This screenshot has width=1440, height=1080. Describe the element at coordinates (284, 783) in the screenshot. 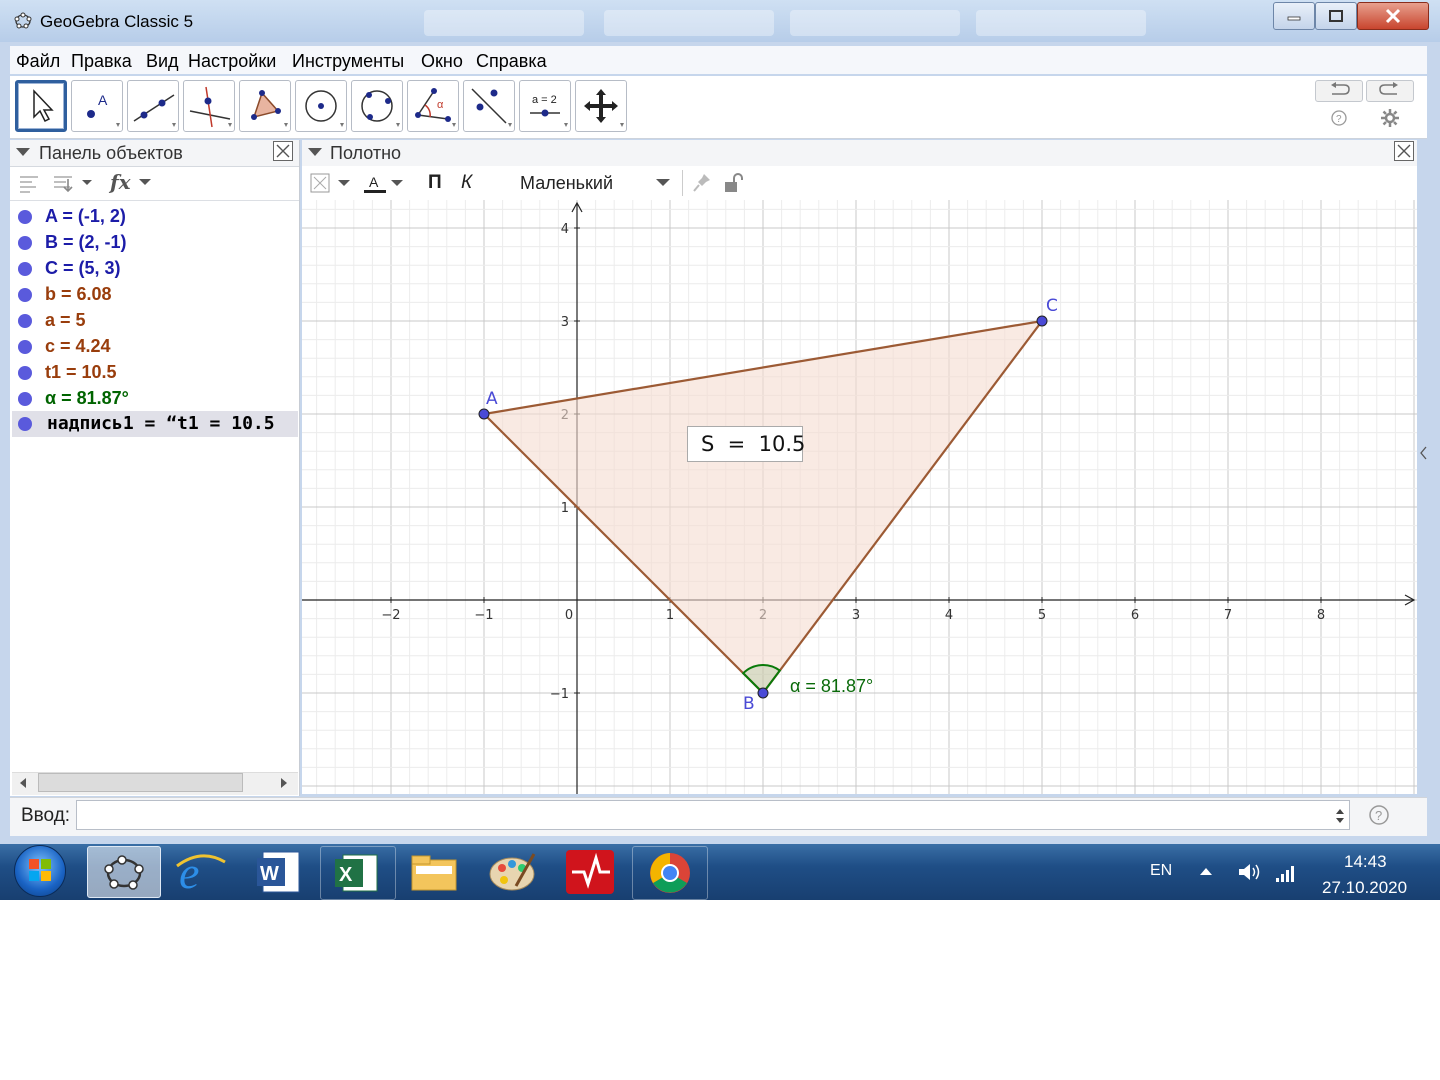

I see `scroll-right-icon` at that location.